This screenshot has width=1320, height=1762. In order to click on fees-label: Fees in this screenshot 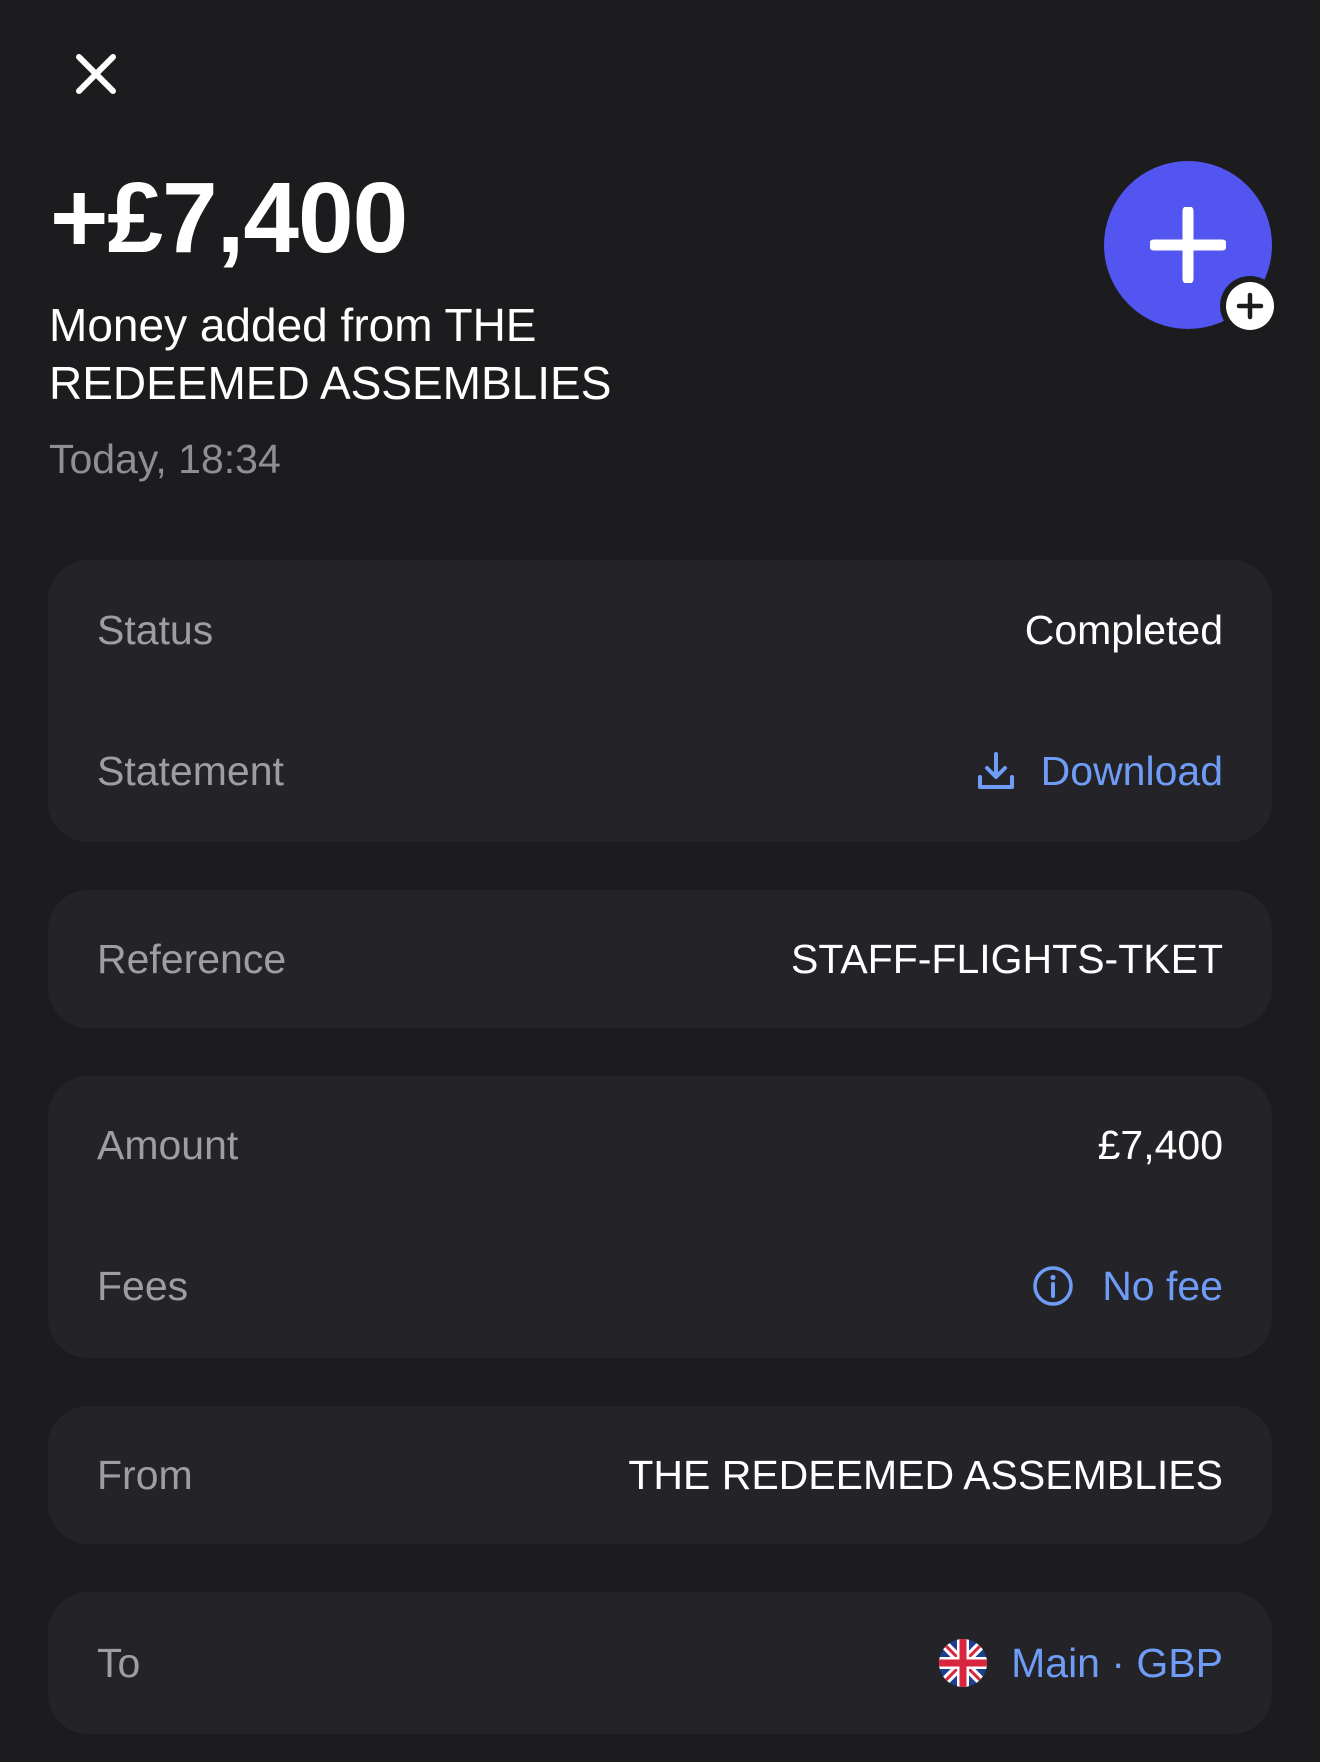, I will do `click(143, 1285)`.